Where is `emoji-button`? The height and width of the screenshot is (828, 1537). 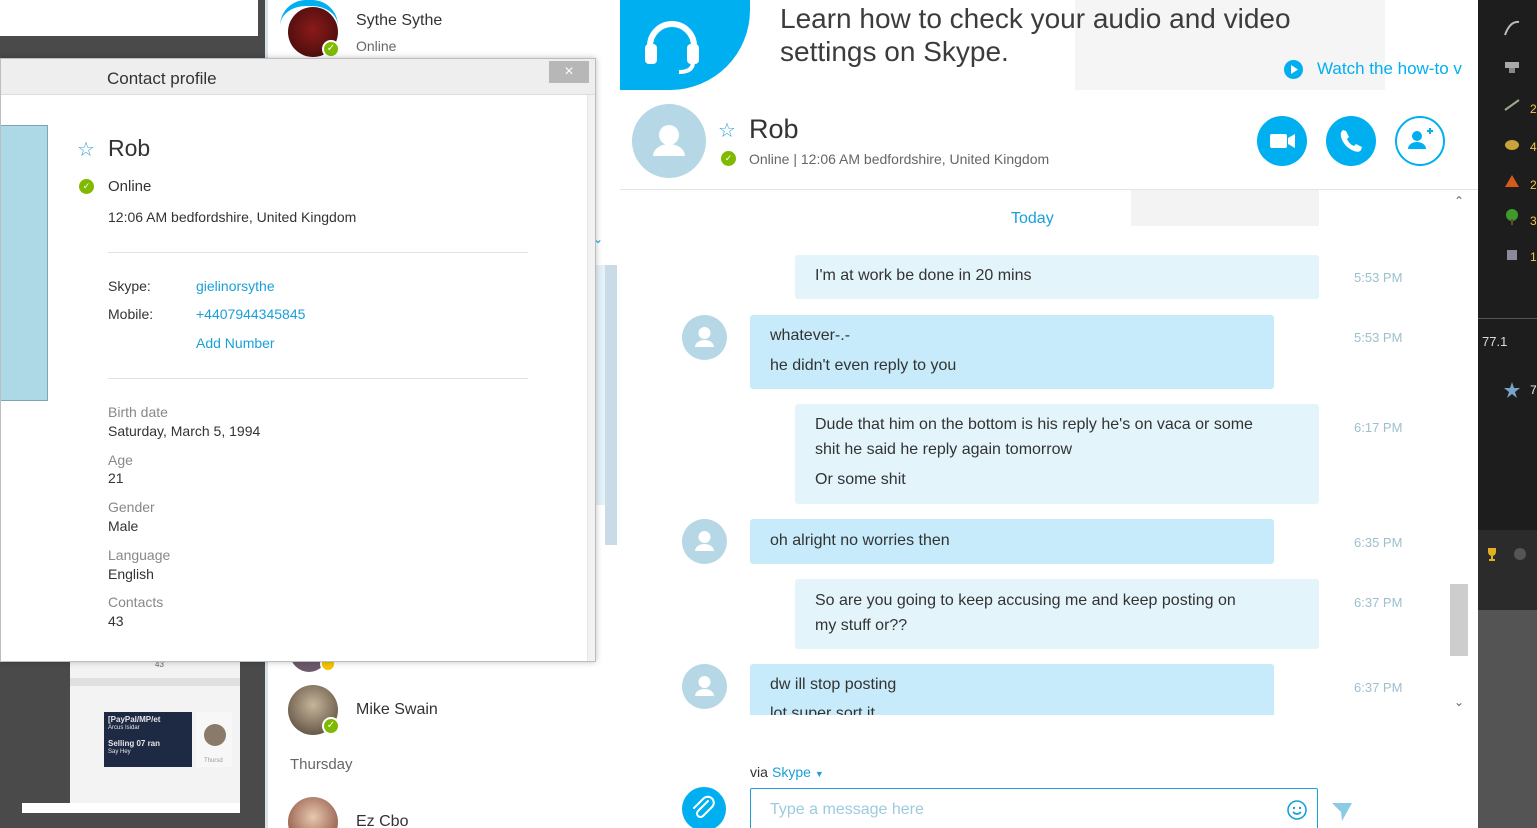
emoji-button is located at coordinates (1297, 810).